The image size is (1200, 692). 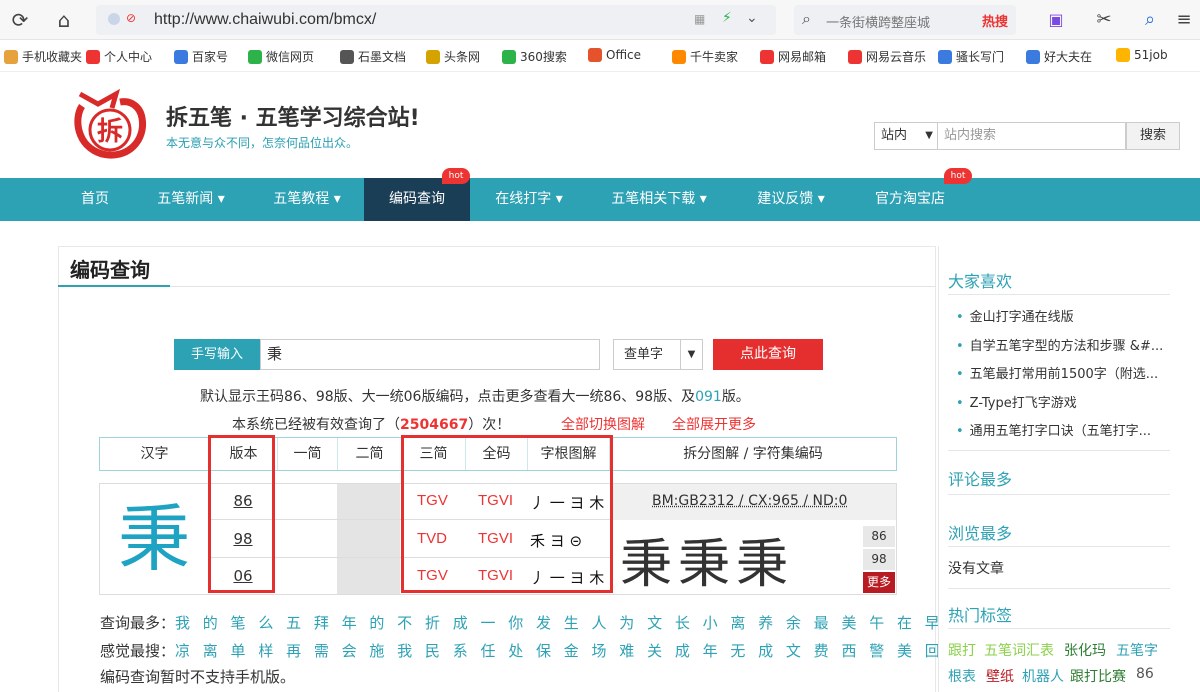 I want to click on tag-link: 跟打比赛, so click(x=1098, y=676).